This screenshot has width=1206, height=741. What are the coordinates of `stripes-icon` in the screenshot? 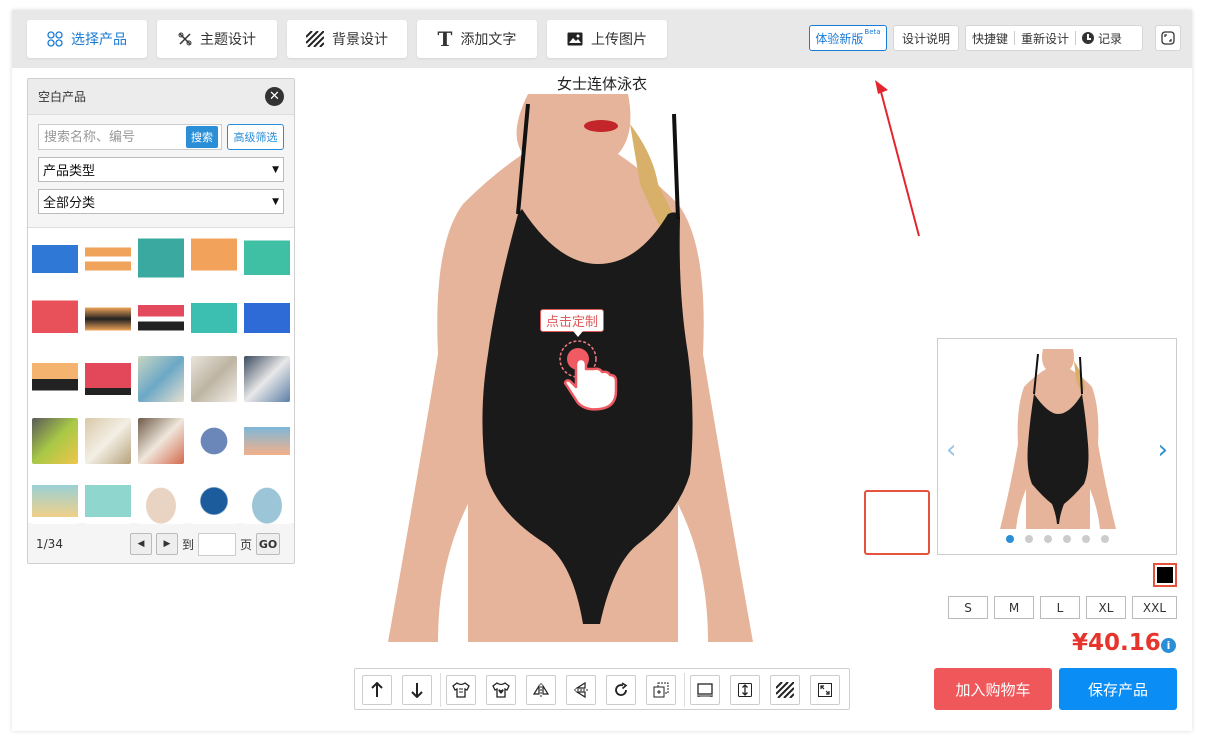 It's located at (315, 39).